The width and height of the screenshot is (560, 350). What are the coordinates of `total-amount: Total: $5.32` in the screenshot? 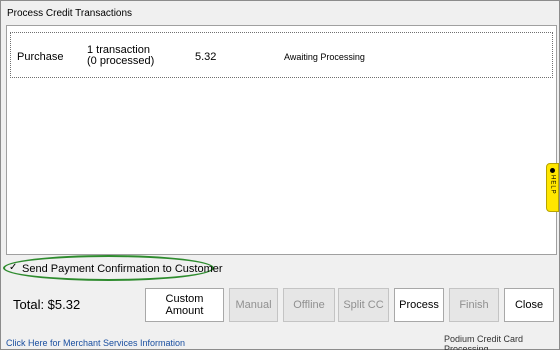 It's located at (47, 304).